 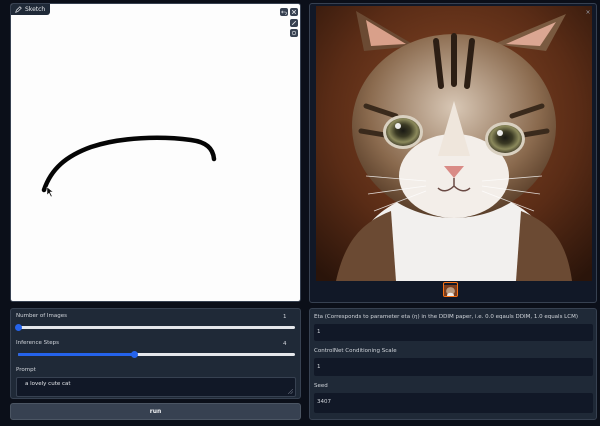 What do you see at coordinates (324, 402) in the screenshot?
I see `seed-input-value: 3407` at bounding box center [324, 402].